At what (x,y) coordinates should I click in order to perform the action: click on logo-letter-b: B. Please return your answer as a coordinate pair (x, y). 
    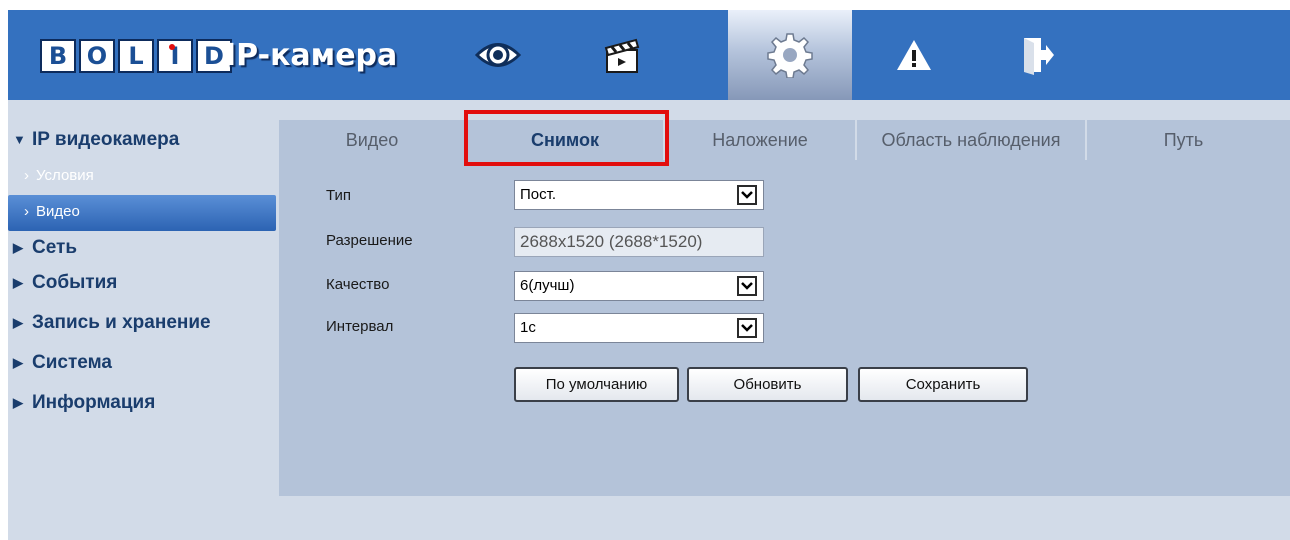
    Looking at the image, I should click on (58, 56).